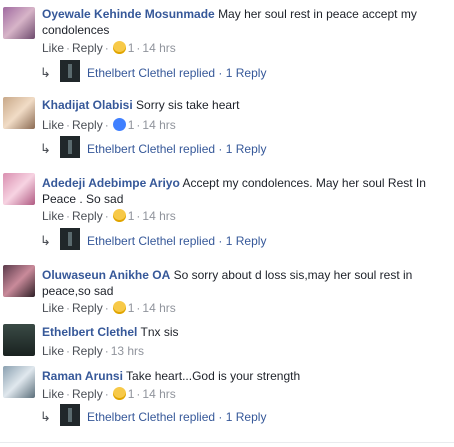 This screenshot has width=454, height=447. What do you see at coordinates (82, 376) in the screenshot?
I see `comment-author: Raman Arunsi` at bounding box center [82, 376].